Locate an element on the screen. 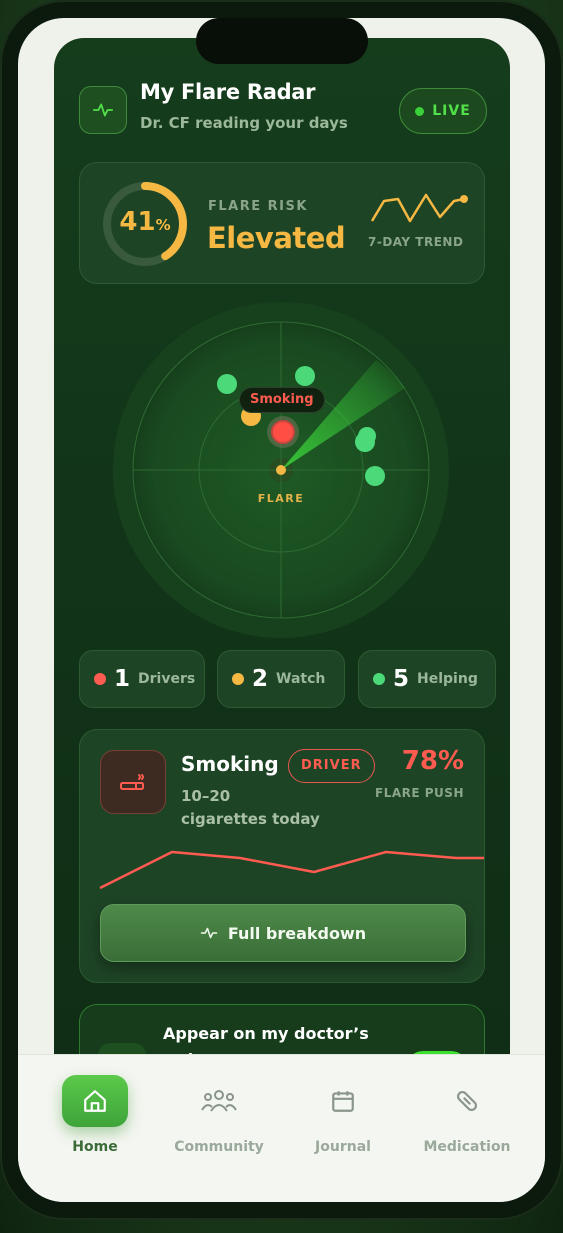 Image resolution: width=563 pixels, height=1233 pixels. nav-label: Journal is located at coordinates (343, 1147).